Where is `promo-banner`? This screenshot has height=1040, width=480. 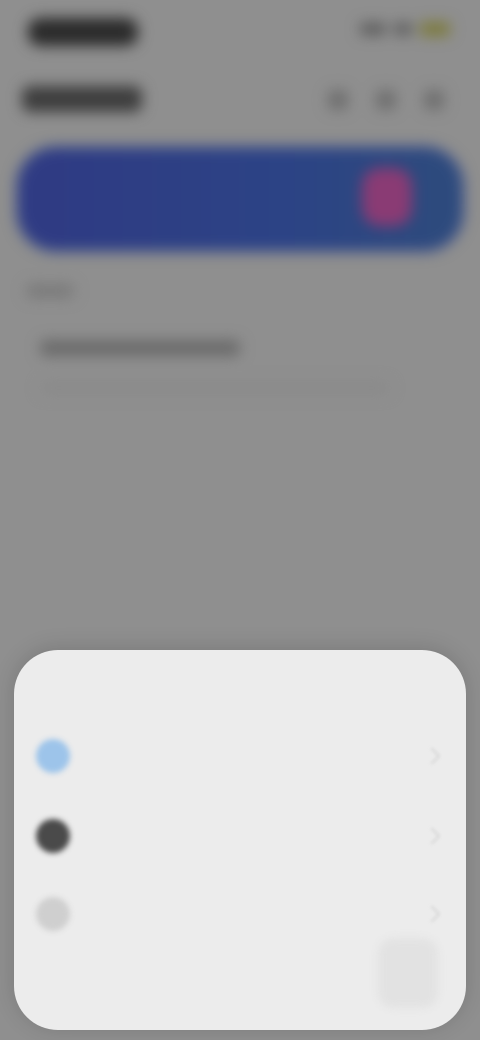
promo-banner is located at coordinates (240, 199).